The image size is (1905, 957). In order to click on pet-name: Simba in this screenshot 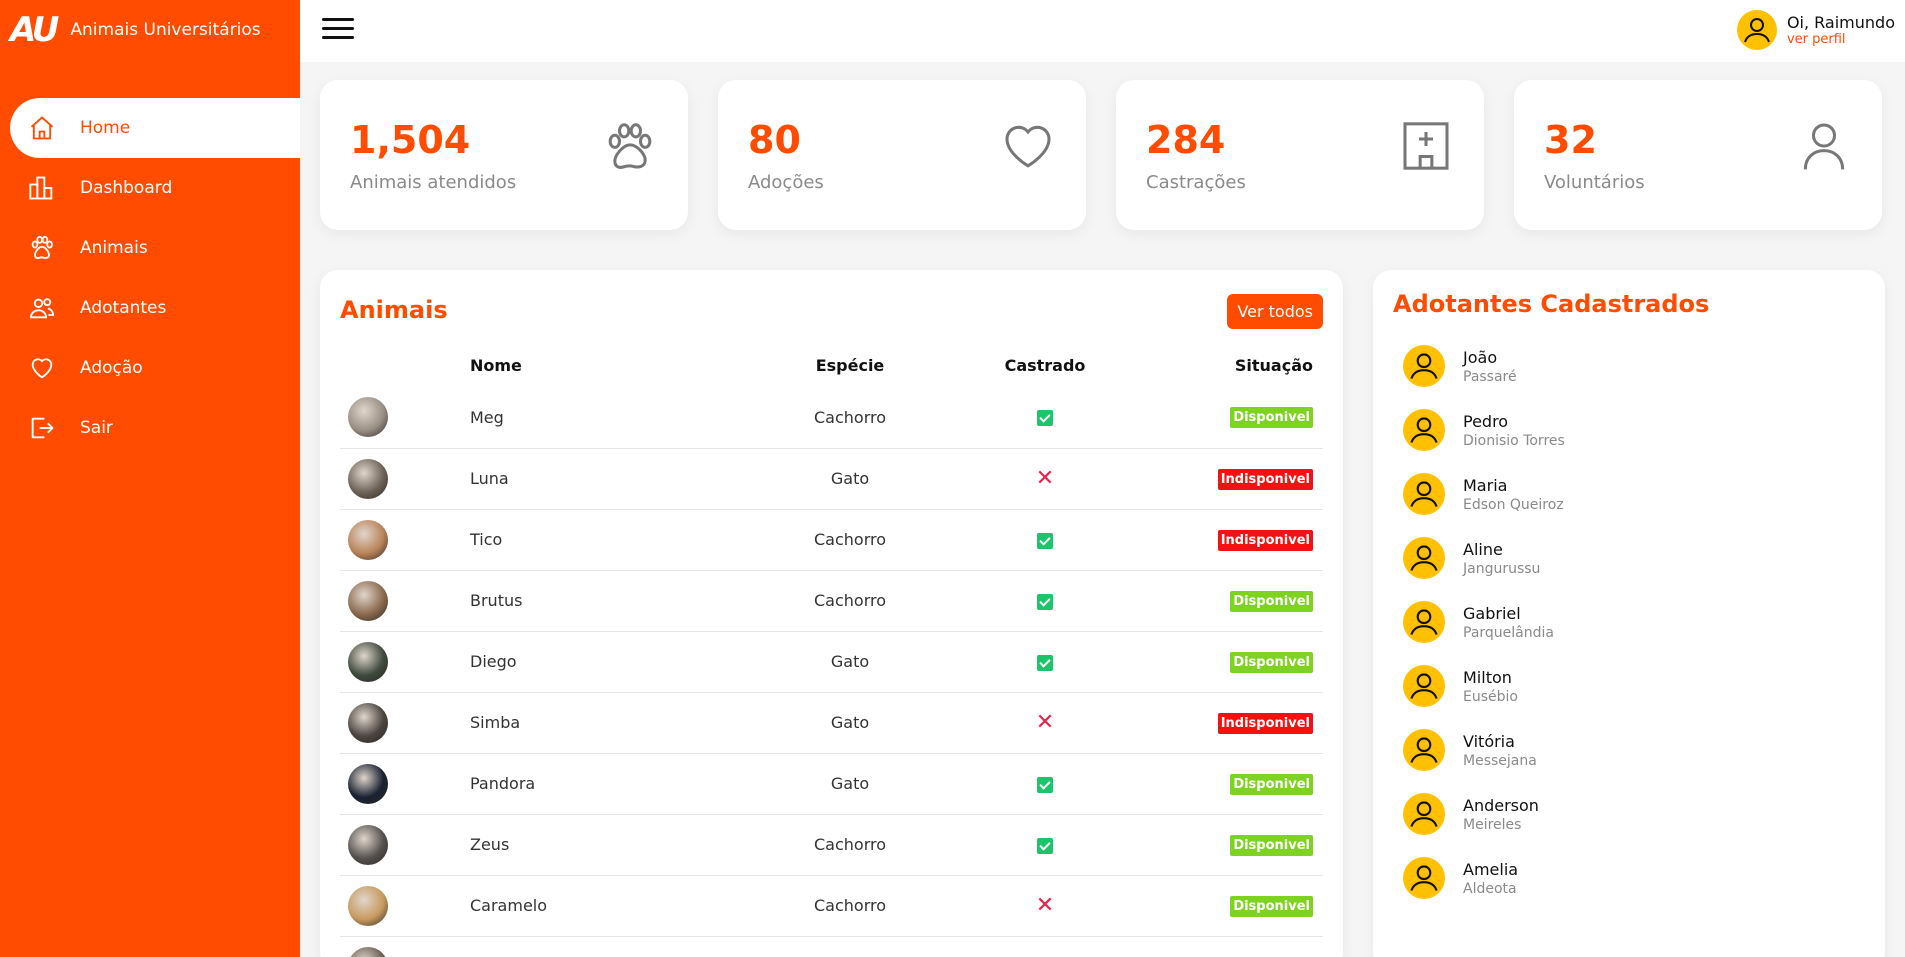, I will do `click(610, 723)`.